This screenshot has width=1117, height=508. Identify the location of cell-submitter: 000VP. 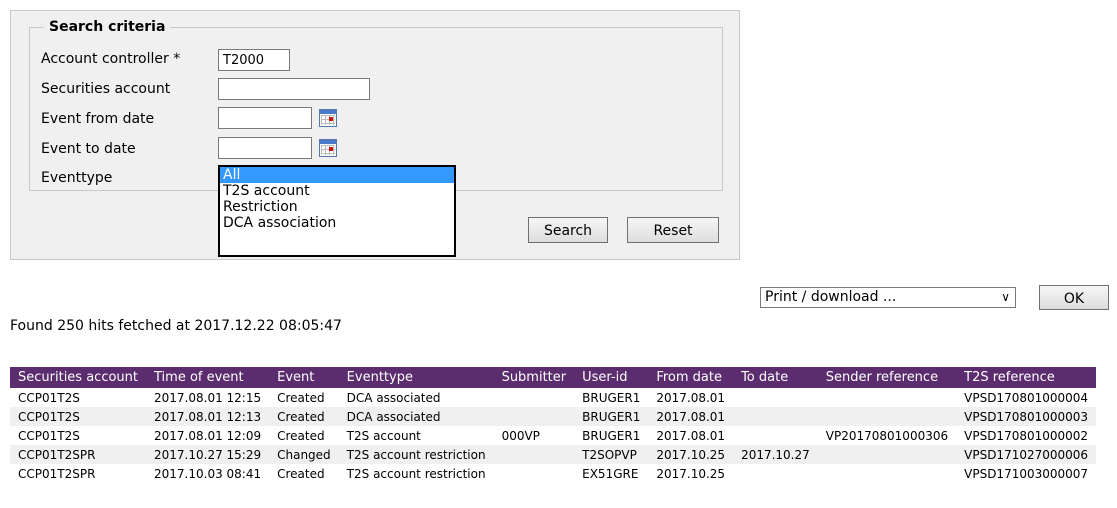
(520, 435).